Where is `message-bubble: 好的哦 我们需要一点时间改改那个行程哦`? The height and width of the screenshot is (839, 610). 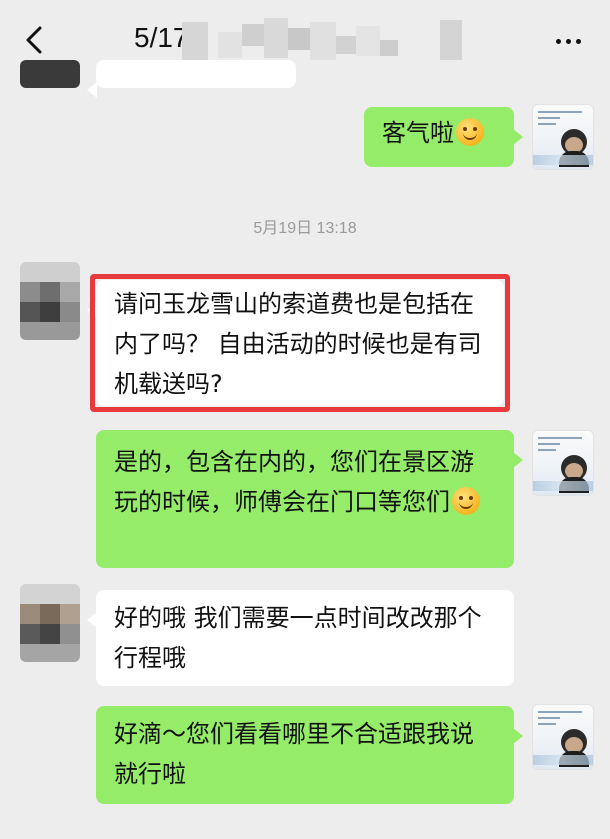 message-bubble: 好的哦 我们需要一点时间改改那个行程哦 is located at coordinates (300, 638).